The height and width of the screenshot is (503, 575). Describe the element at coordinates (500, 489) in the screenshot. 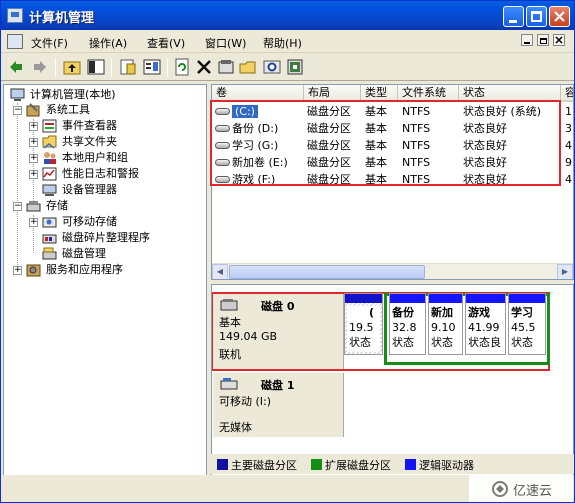

I see `watermark-logo-icon` at that location.